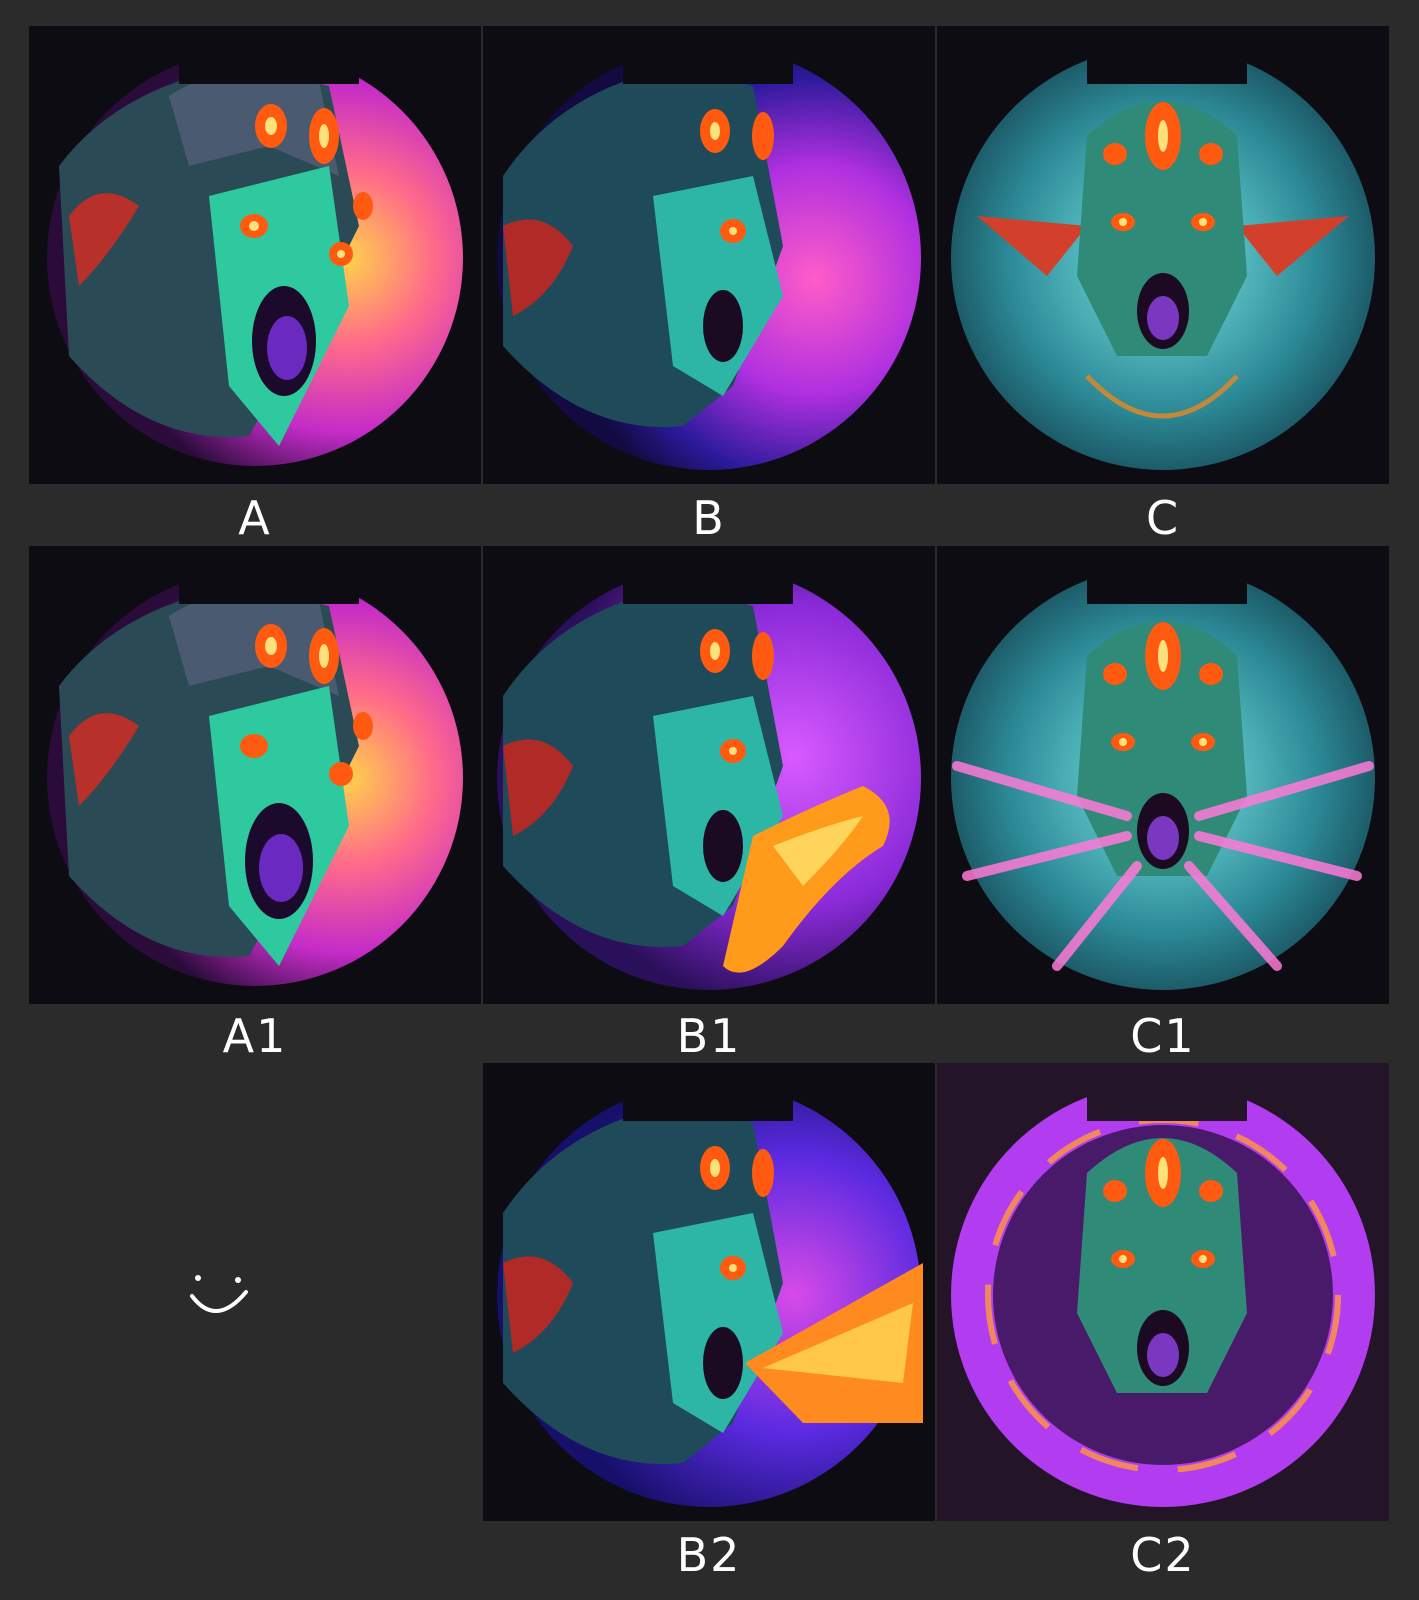  What do you see at coordinates (1163, 518) in the screenshot?
I see `tile-label: C` at bounding box center [1163, 518].